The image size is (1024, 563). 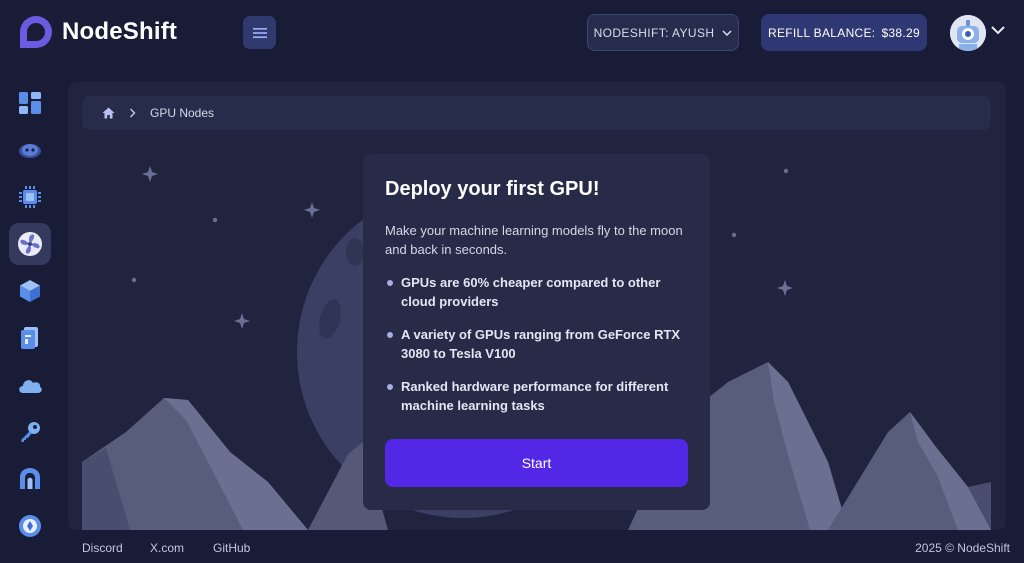 I want to click on hamburger-icon, so click(x=259, y=32).